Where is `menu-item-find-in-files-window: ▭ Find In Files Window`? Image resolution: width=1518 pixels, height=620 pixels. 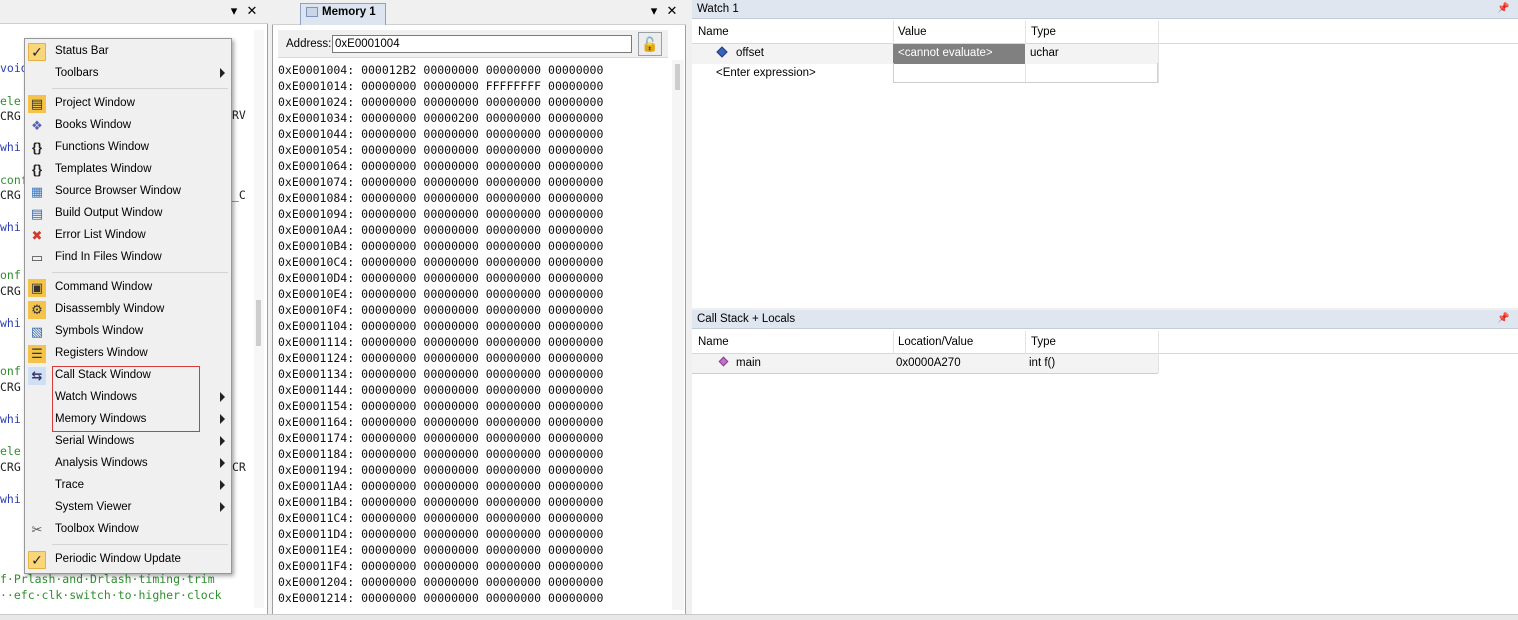
menu-item-find-in-files-window: ▭ Find In Files Window is located at coordinates (127, 258).